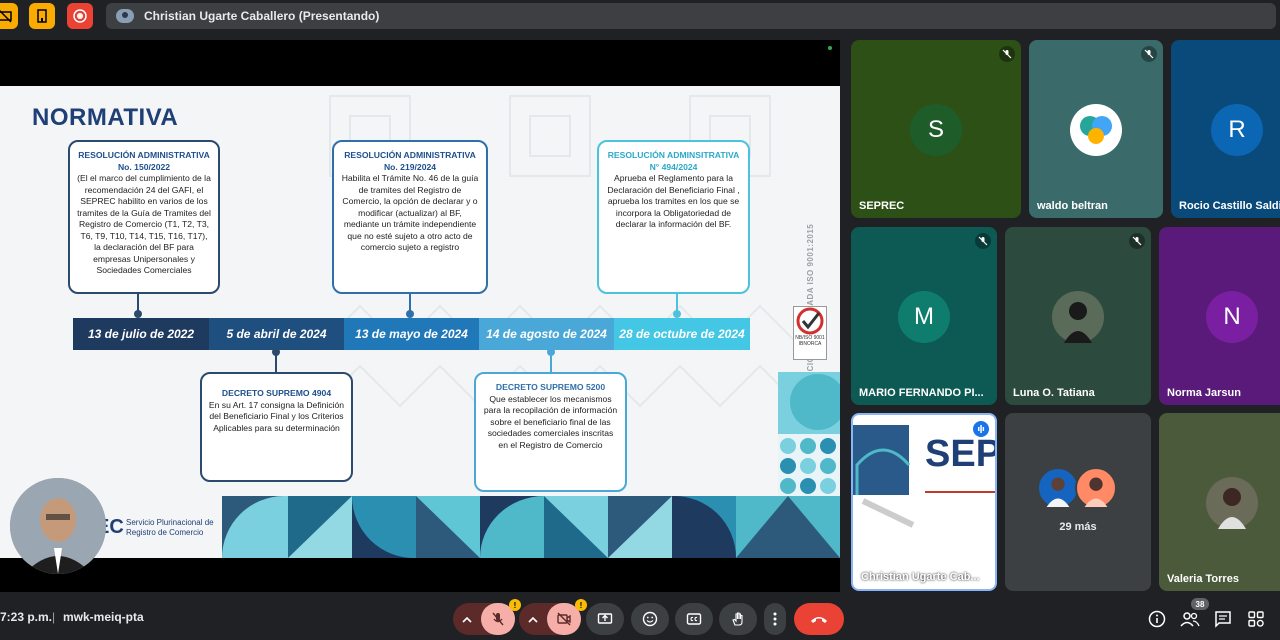  I want to click on top-bar: Christian Ugarte Caballero (Presentando), so click(640, 16).